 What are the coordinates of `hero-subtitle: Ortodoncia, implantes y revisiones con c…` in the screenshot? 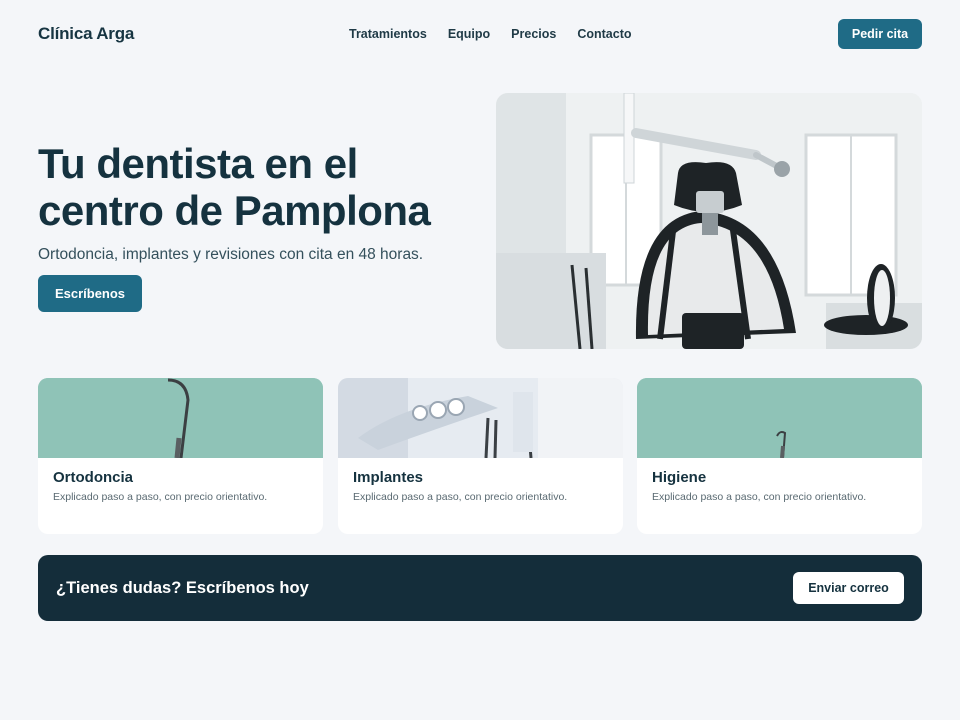 It's located at (231, 254).